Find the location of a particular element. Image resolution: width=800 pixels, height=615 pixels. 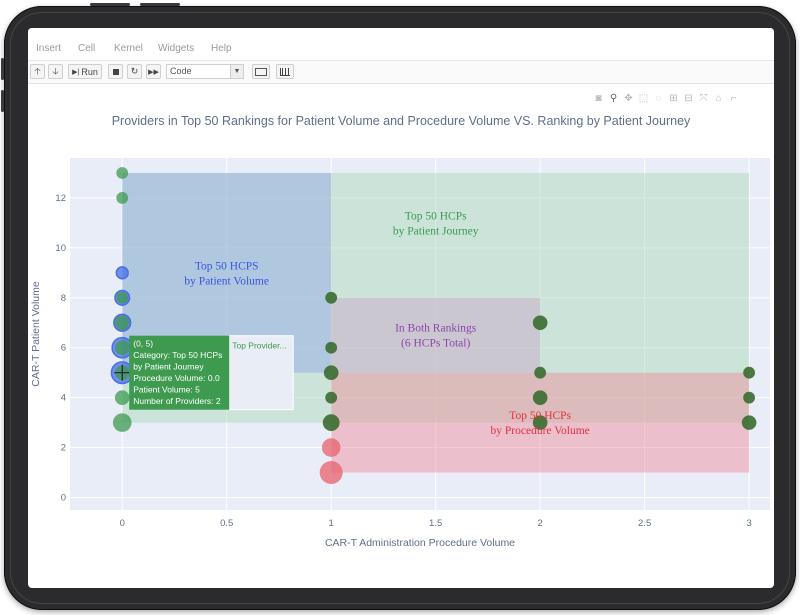

tablet-side-button is located at coordinates (2, 69).